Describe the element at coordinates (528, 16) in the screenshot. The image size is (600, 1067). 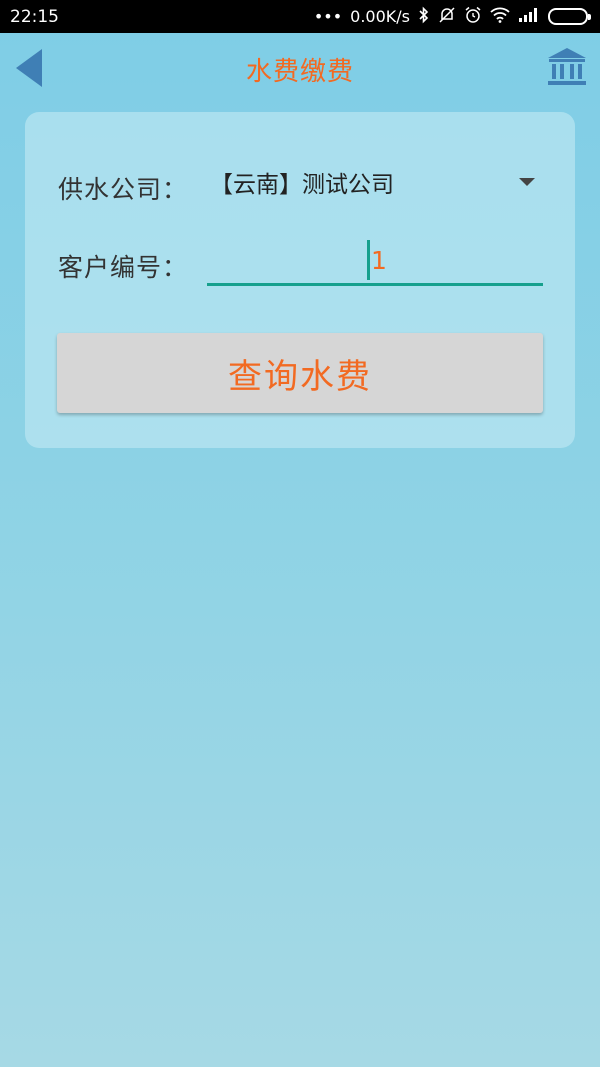
I see `signal-icon` at that location.